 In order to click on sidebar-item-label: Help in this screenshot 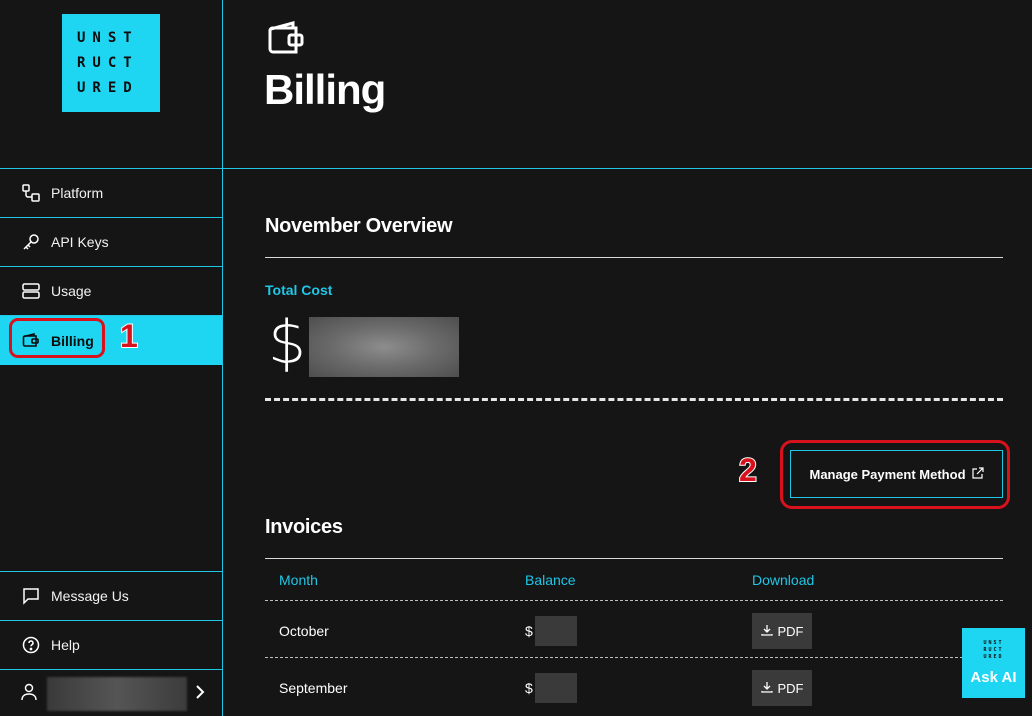, I will do `click(65, 645)`.